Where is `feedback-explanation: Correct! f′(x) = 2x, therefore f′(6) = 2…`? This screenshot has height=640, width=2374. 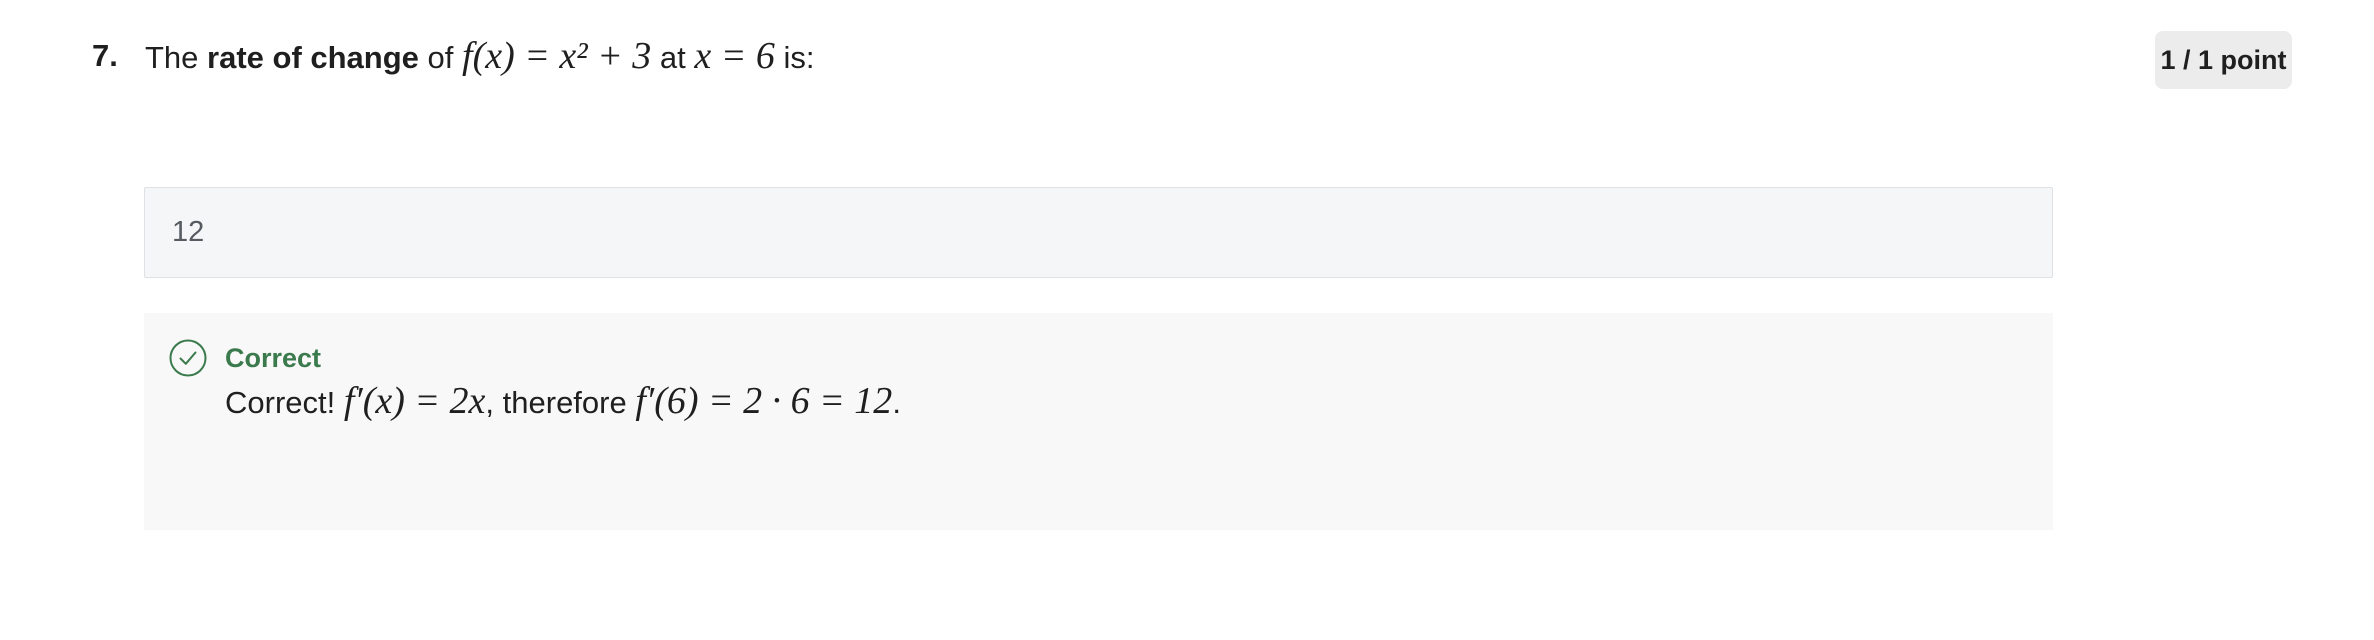 feedback-explanation: Correct! f′(x) = 2x, therefore f′(6) = 2… is located at coordinates (563, 402).